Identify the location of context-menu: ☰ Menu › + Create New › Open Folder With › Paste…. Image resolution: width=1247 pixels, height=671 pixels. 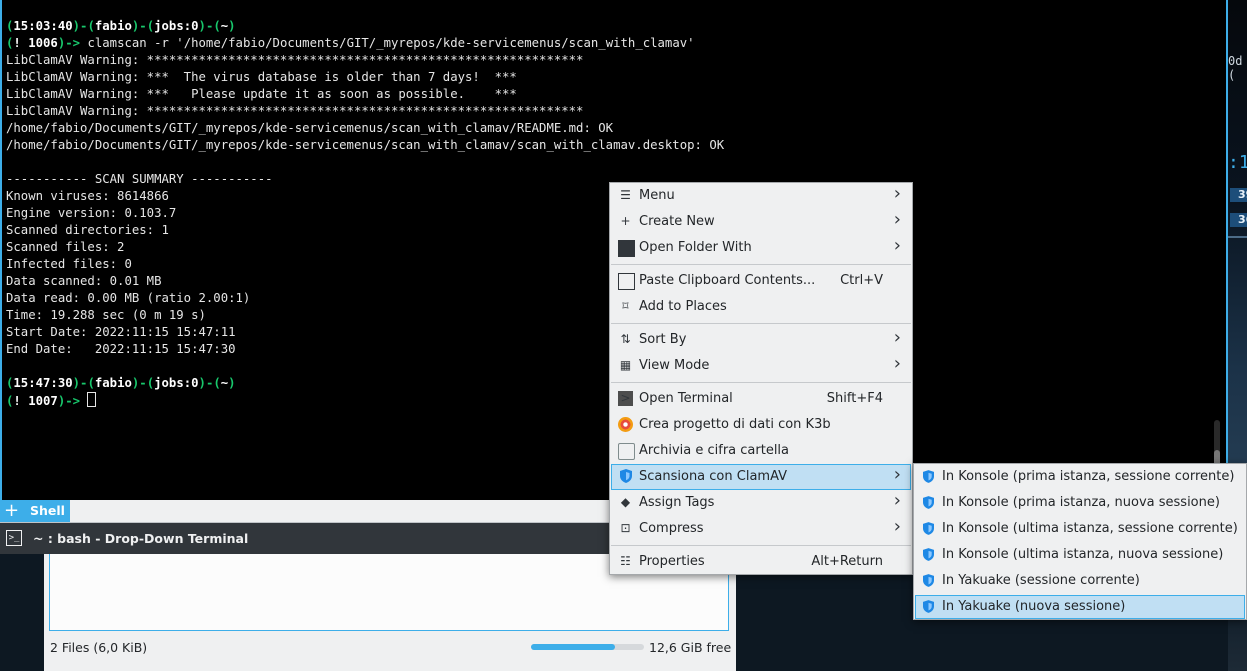
(761, 378).